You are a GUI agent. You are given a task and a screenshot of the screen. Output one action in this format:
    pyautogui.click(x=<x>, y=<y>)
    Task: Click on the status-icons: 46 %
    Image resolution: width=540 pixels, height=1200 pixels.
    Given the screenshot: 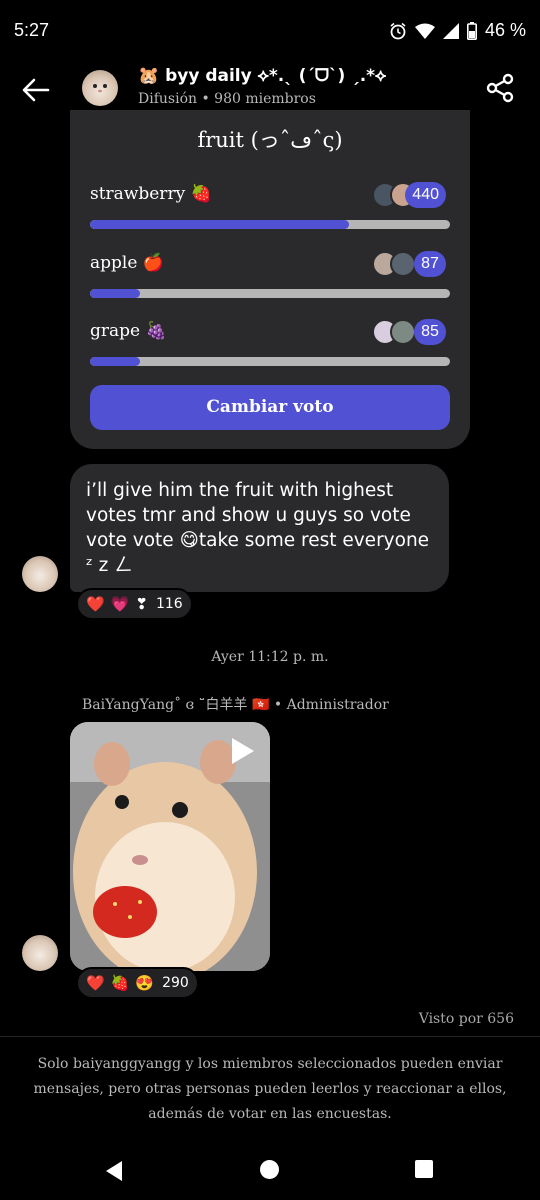 What is the action you would take?
    pyautogui.click(x=457, y=30)
    